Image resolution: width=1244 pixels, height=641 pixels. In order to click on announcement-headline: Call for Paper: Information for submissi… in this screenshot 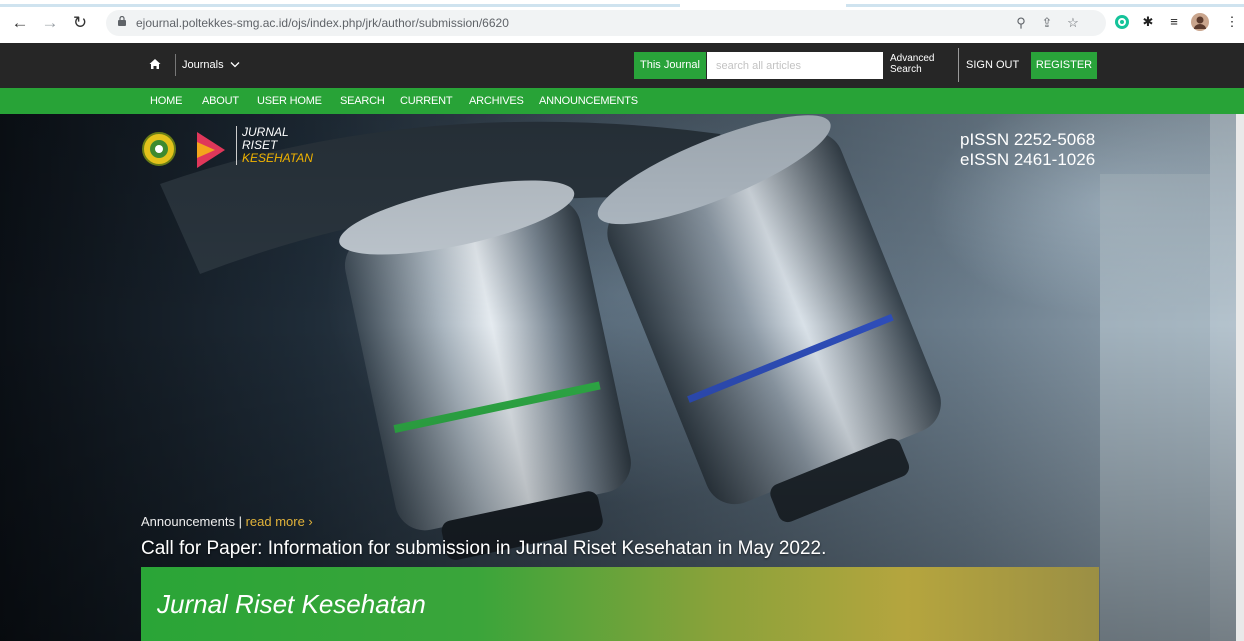, I will do `click(483, 549)`.